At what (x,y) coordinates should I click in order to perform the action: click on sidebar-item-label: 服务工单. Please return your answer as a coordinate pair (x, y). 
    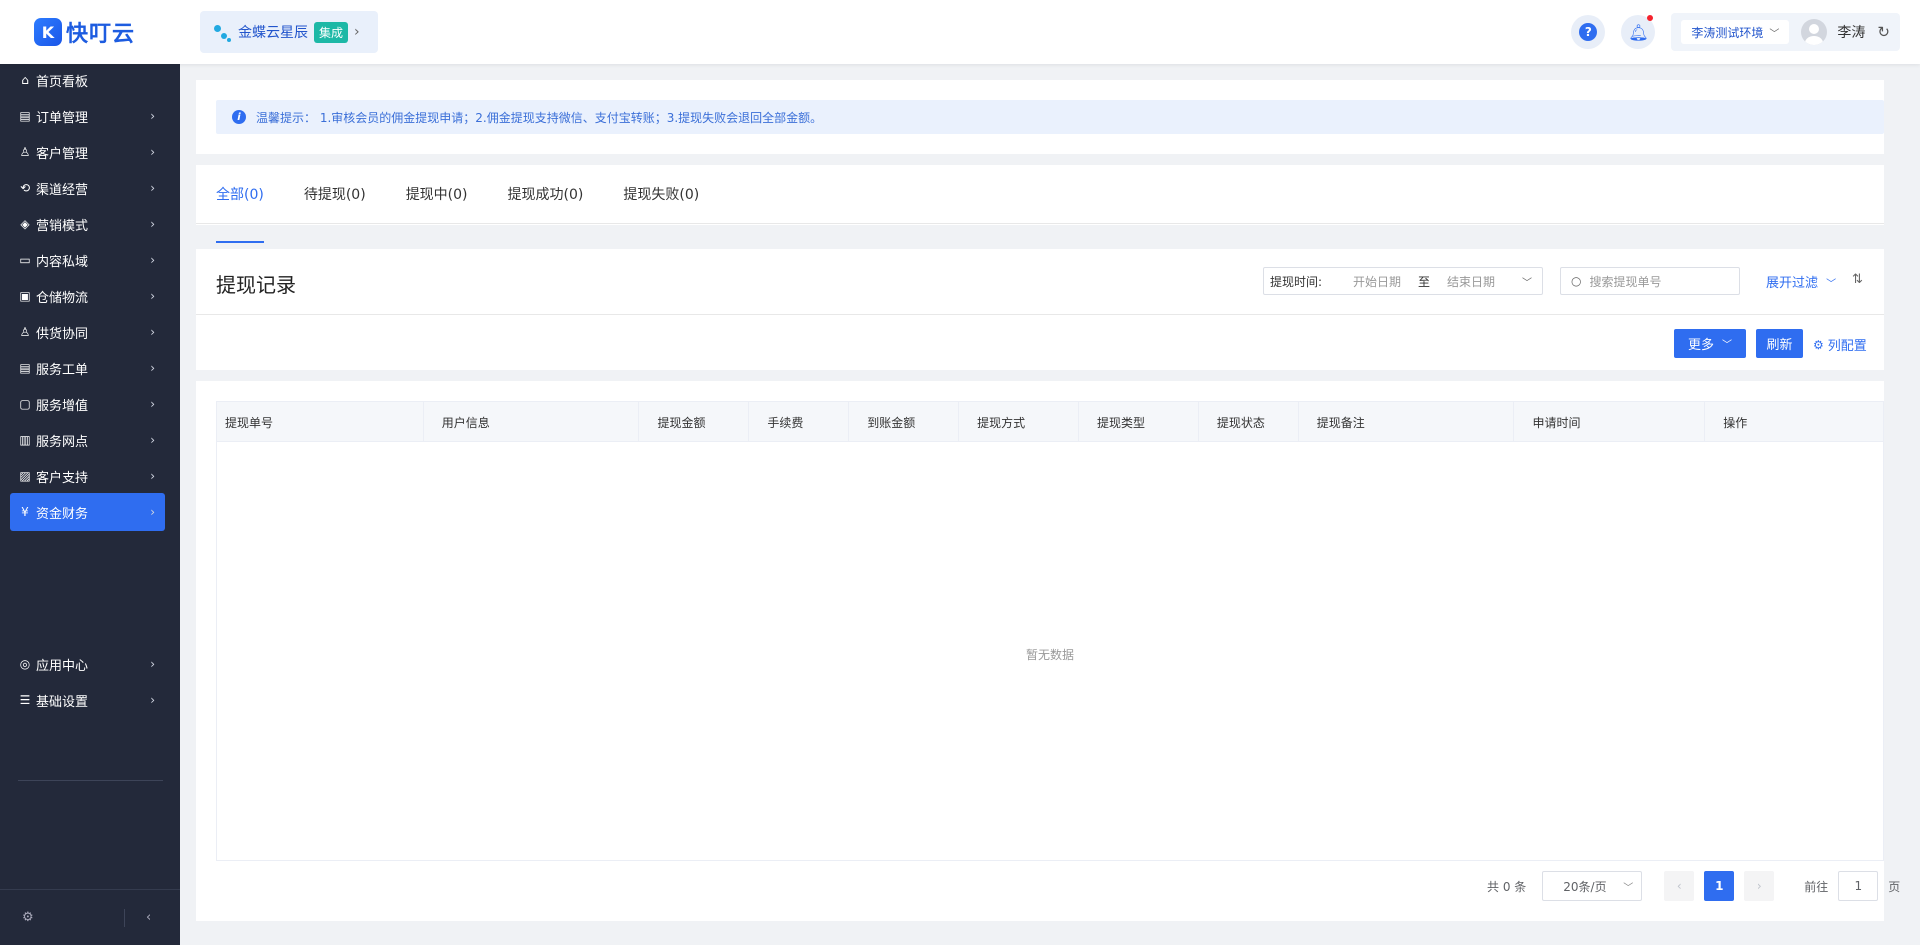
    Looking at the image, I should click on (62, 370).